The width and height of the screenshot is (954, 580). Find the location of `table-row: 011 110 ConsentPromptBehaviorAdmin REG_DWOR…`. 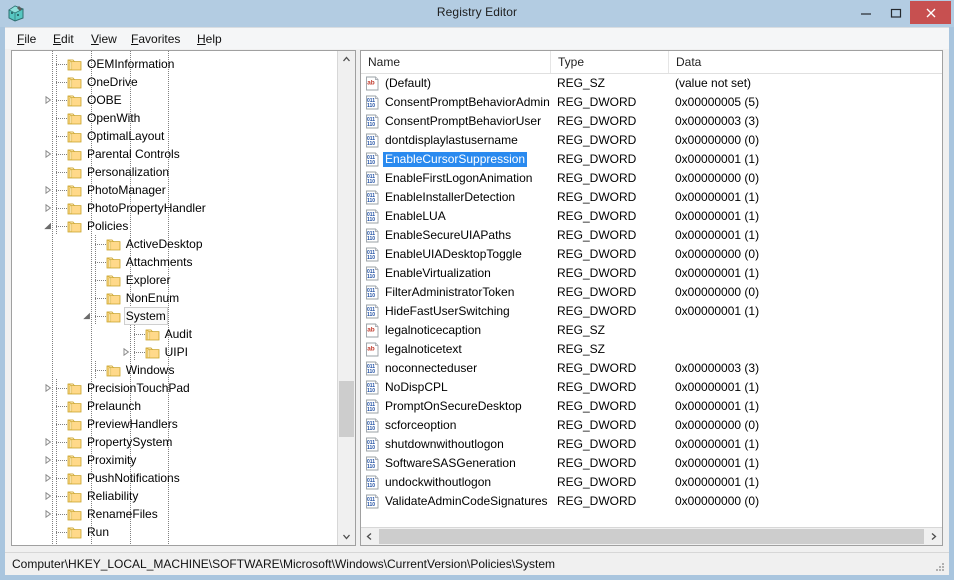

table-row: 011 110 ConsentPromptBehaviorAdmin REG_DWOR… is located at coordinates (651, 102).